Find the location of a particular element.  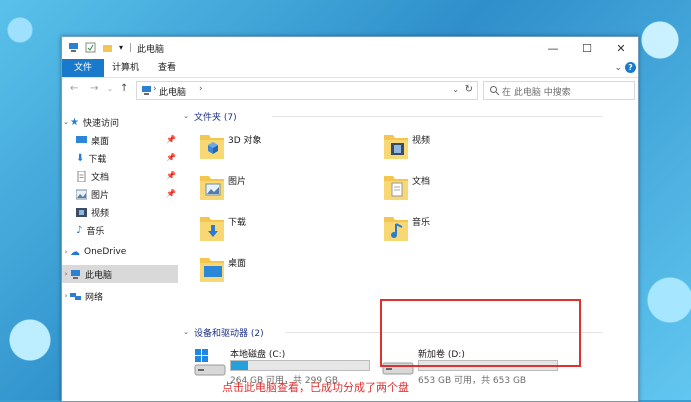

sidebar-item-label: 下载 is located at coordinates (97, 159).